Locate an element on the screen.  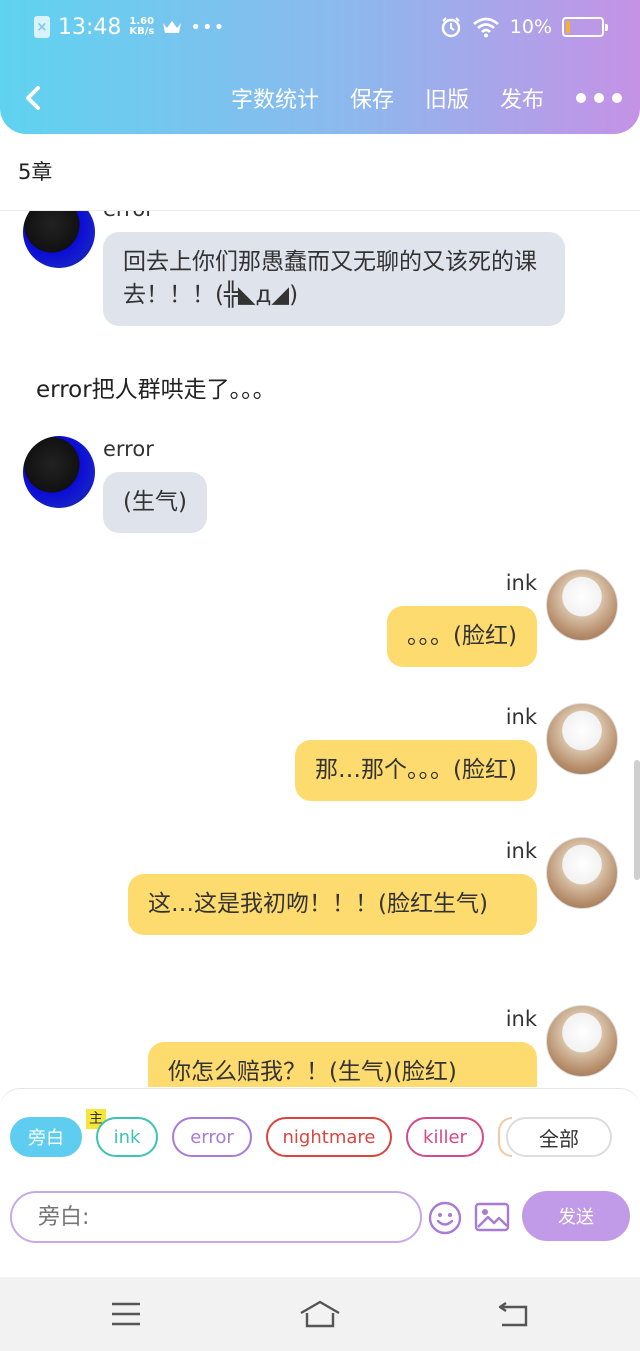
message-bubble: 回去上你们那愚蠢而又无聊的又该死的课去！！！(╬◣д◢) is located at coordinates (334, 279).